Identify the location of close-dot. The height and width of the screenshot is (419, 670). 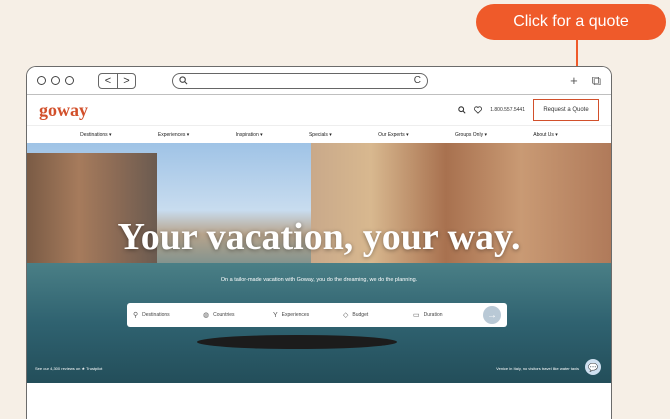
(41, 80).